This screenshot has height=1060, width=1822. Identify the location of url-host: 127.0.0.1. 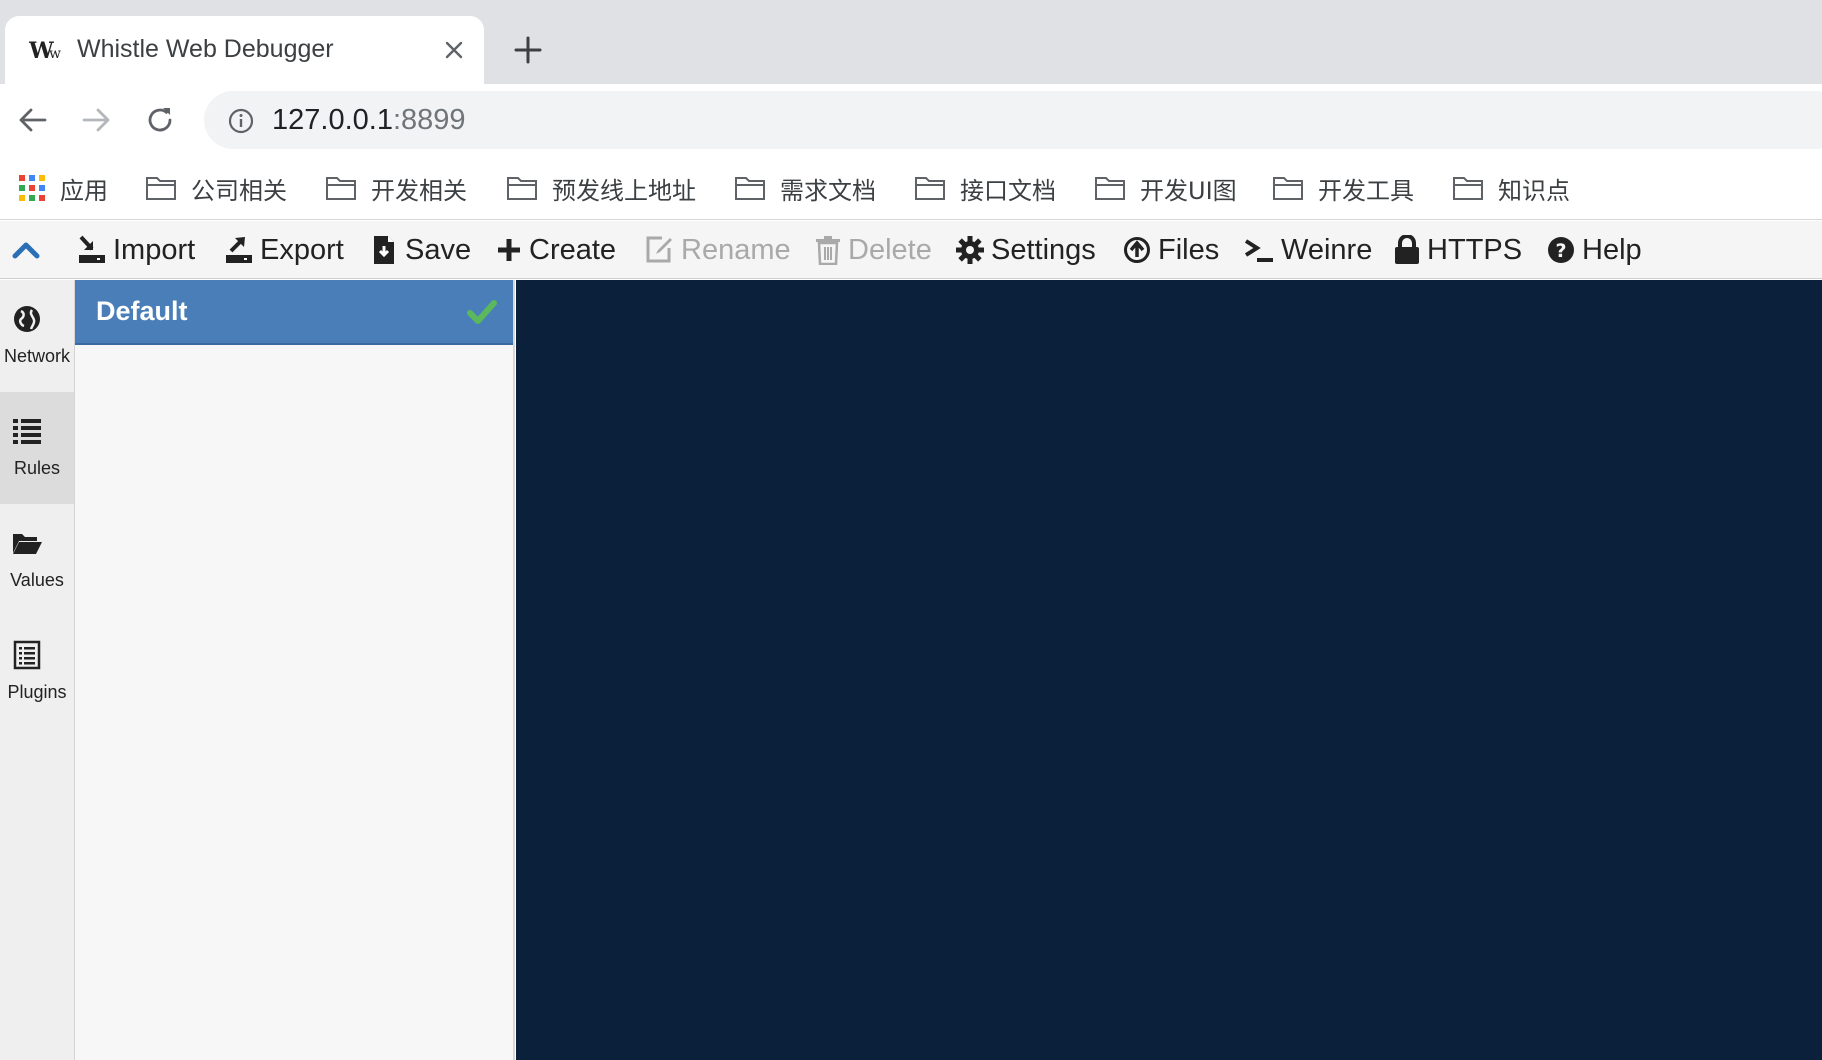
(332, 120).